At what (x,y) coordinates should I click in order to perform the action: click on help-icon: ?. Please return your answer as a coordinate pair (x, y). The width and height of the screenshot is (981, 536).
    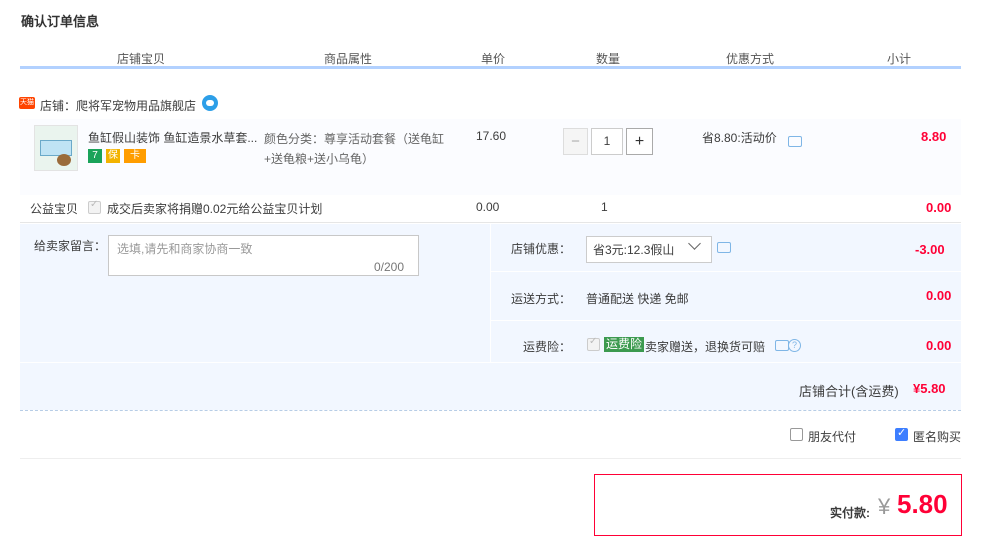
    Looking at the image, I should click on (794, 345).